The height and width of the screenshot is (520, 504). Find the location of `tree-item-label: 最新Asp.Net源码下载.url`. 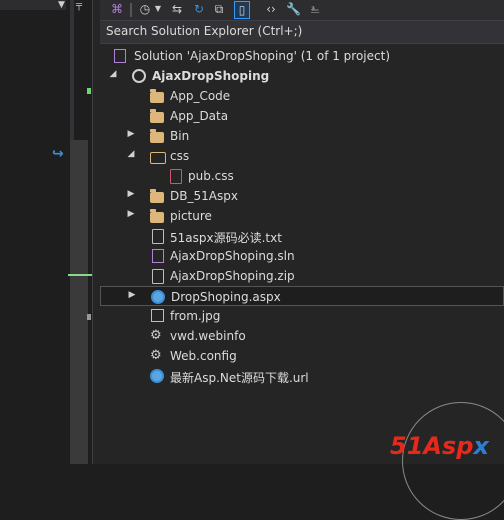

tree-item-label: 最新Asp.Net源码下载.url is located at coordinates (239, 378).